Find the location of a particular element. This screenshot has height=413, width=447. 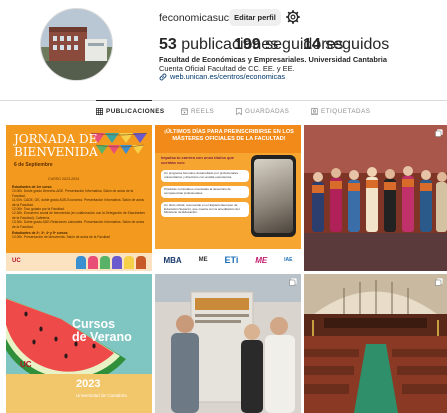

post-title-line2: BIENVENIDA is located at coordinates (56, 152).